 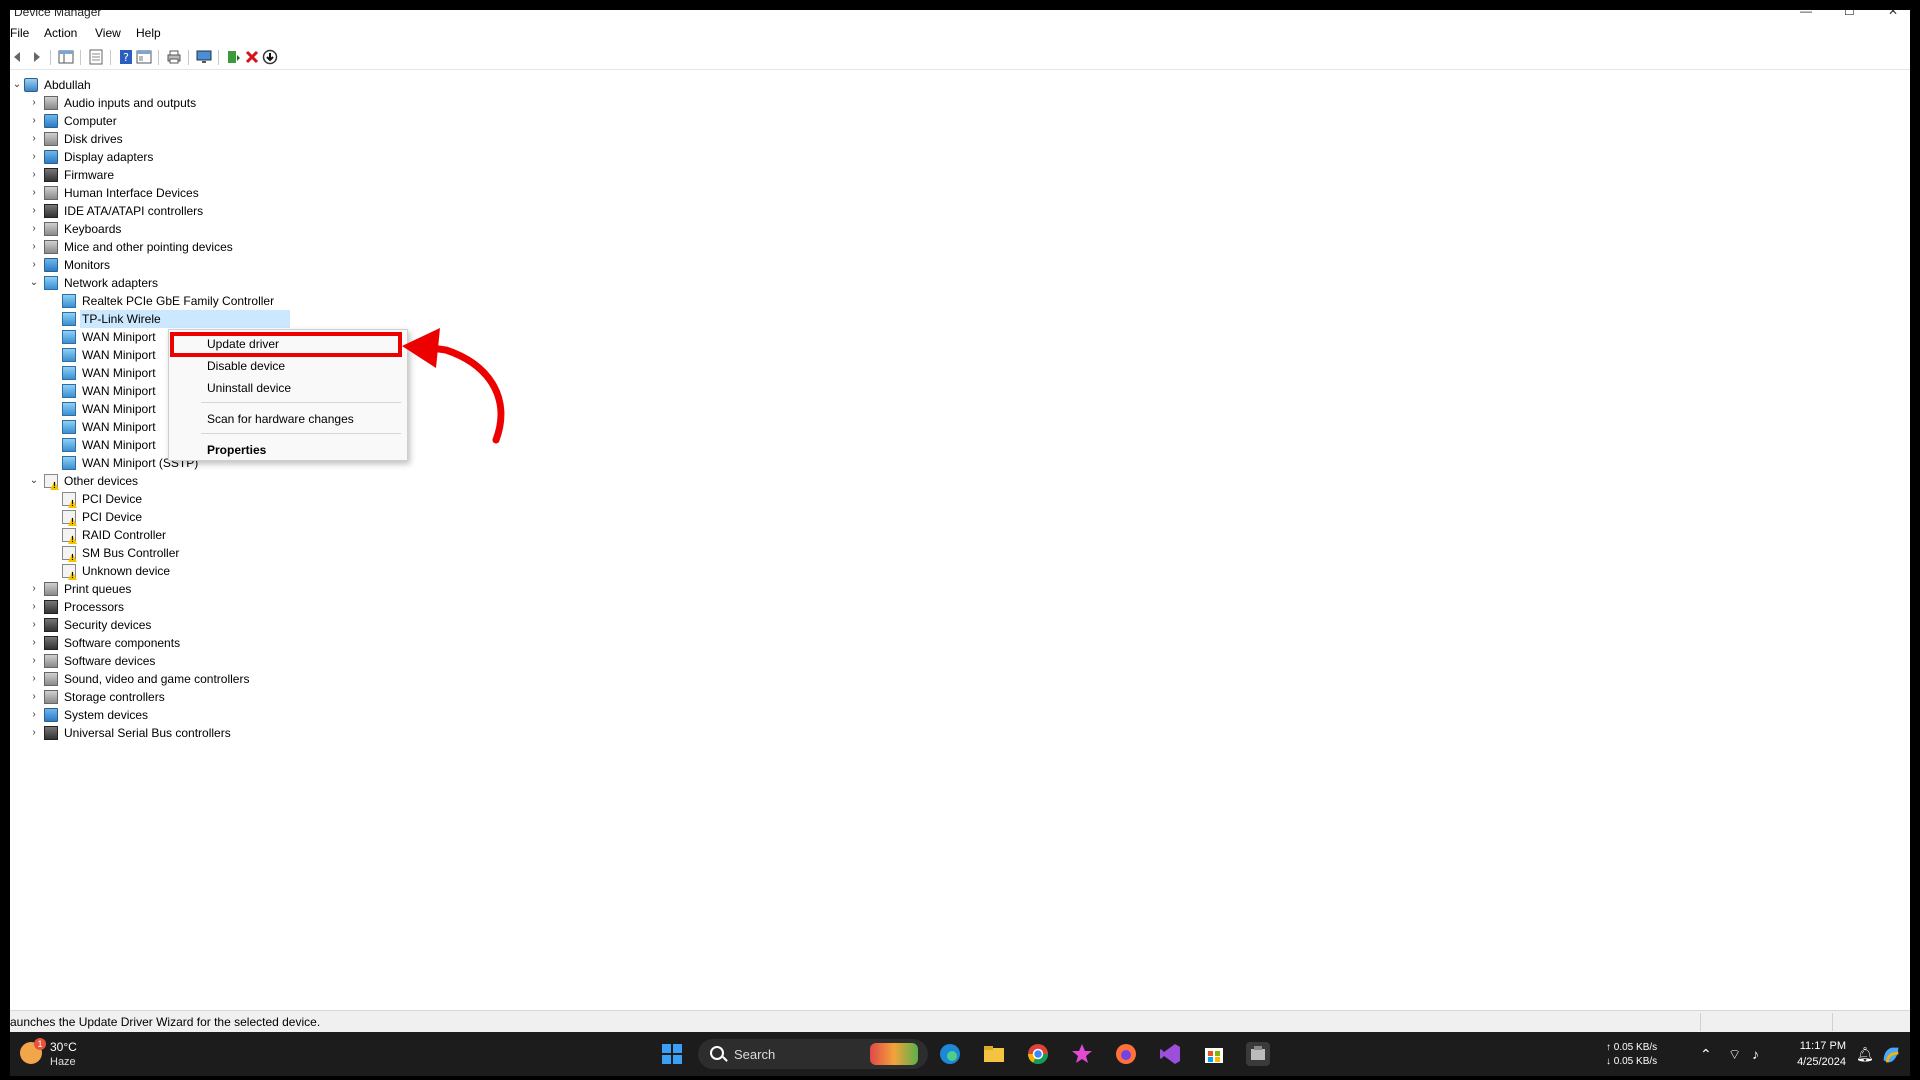 What do you see at coordinates (249, 388) in the screenshot?
I see `menu-item-uninstall-device: Uninstall device` at bounding box center [249, 388].